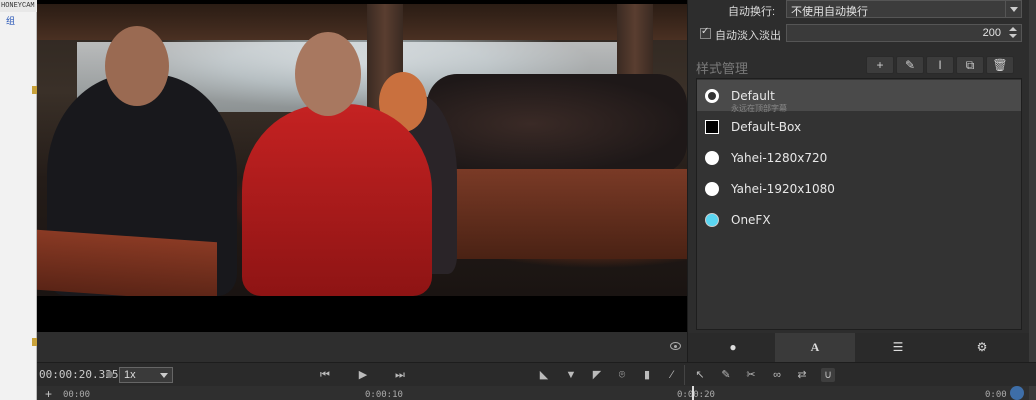  What do you see at coordinates (1032, 200) in the screenshot?
I see `window-edge` at bounding box center [1032, 200].